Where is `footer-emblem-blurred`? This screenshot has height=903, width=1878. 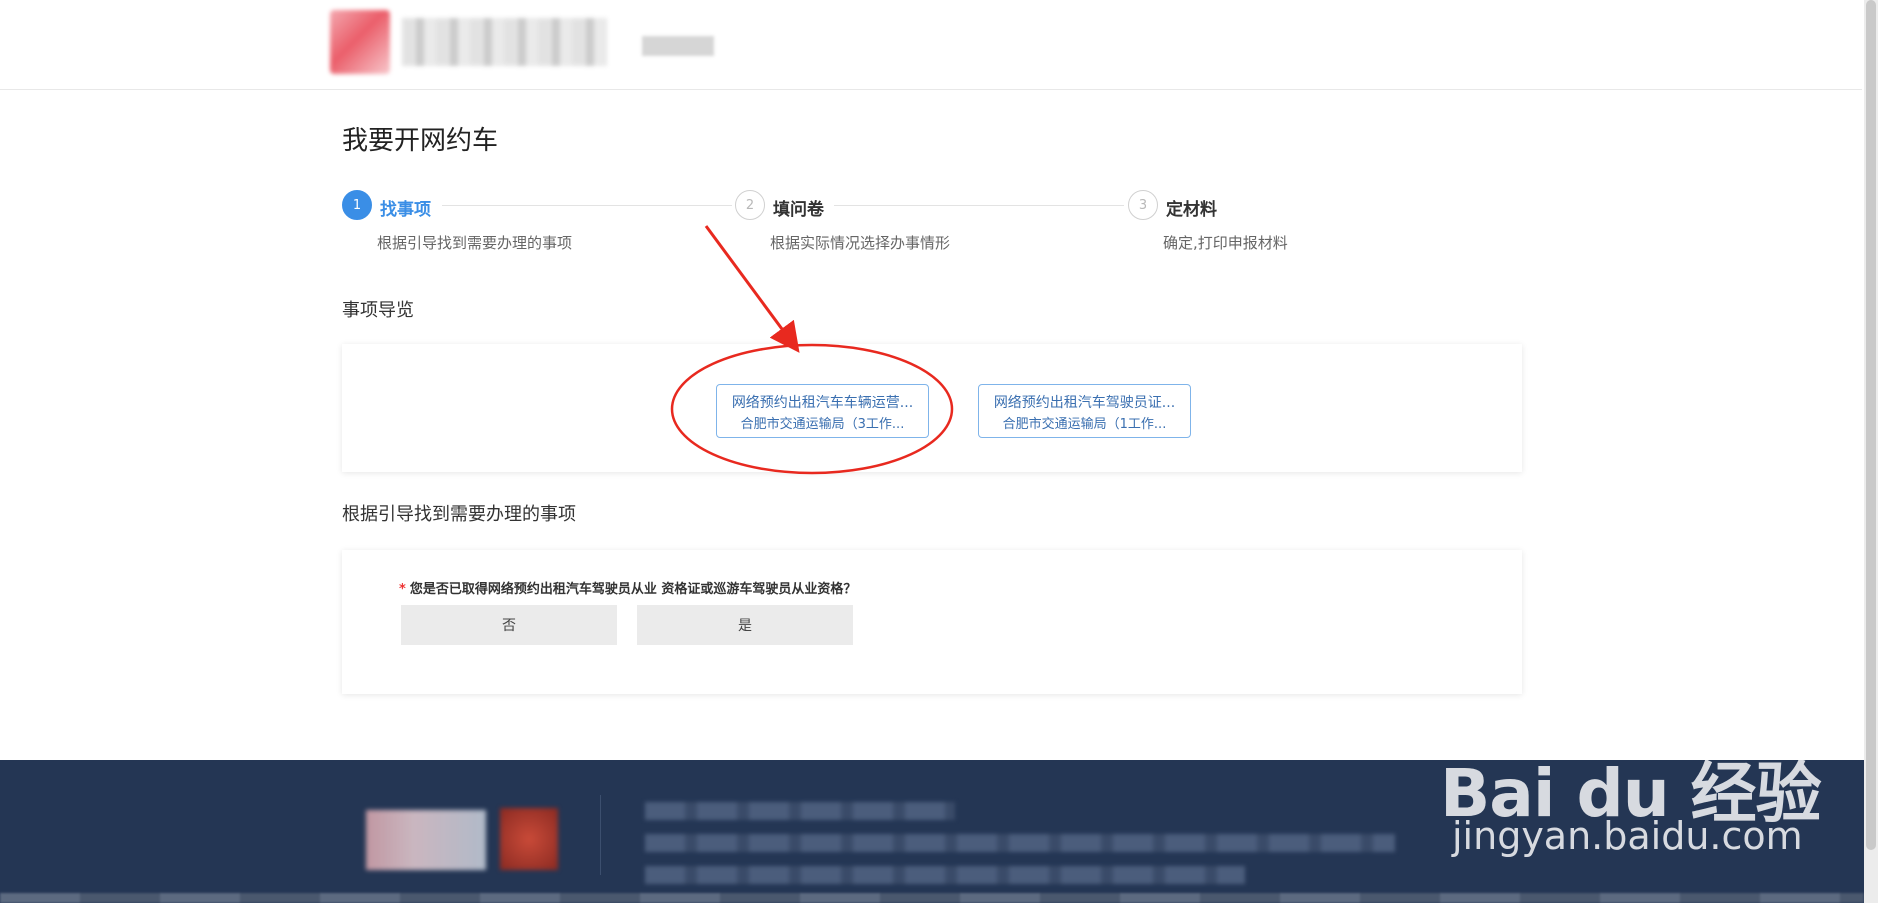
footer-emblem-blurred is located at coordinates (529, 839).